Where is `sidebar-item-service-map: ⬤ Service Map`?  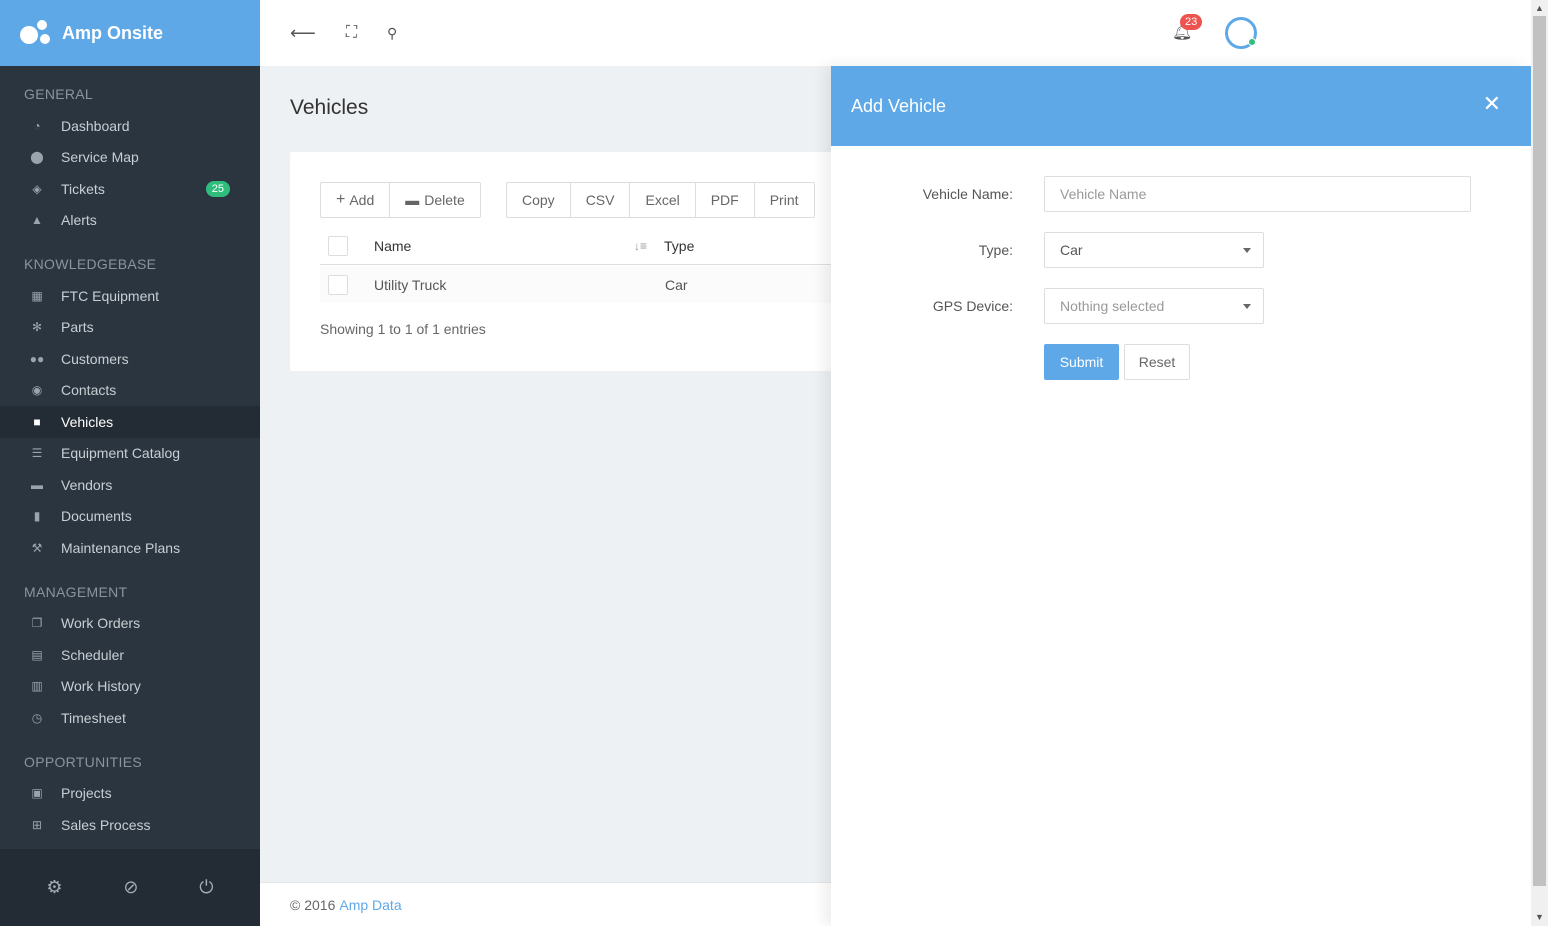
sidebar-item-service-map: ⬤ Service Map is located at coordinates (130, 158).